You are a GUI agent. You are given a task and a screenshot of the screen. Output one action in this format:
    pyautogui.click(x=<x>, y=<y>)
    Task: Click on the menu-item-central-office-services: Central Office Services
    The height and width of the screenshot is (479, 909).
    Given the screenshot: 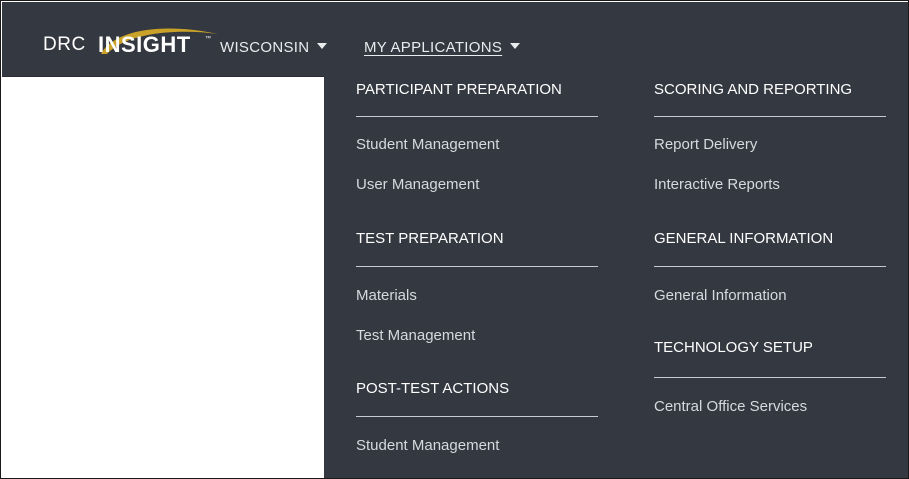 What is the action you would take?
    pyautogui.click(x=730, y=406)
    